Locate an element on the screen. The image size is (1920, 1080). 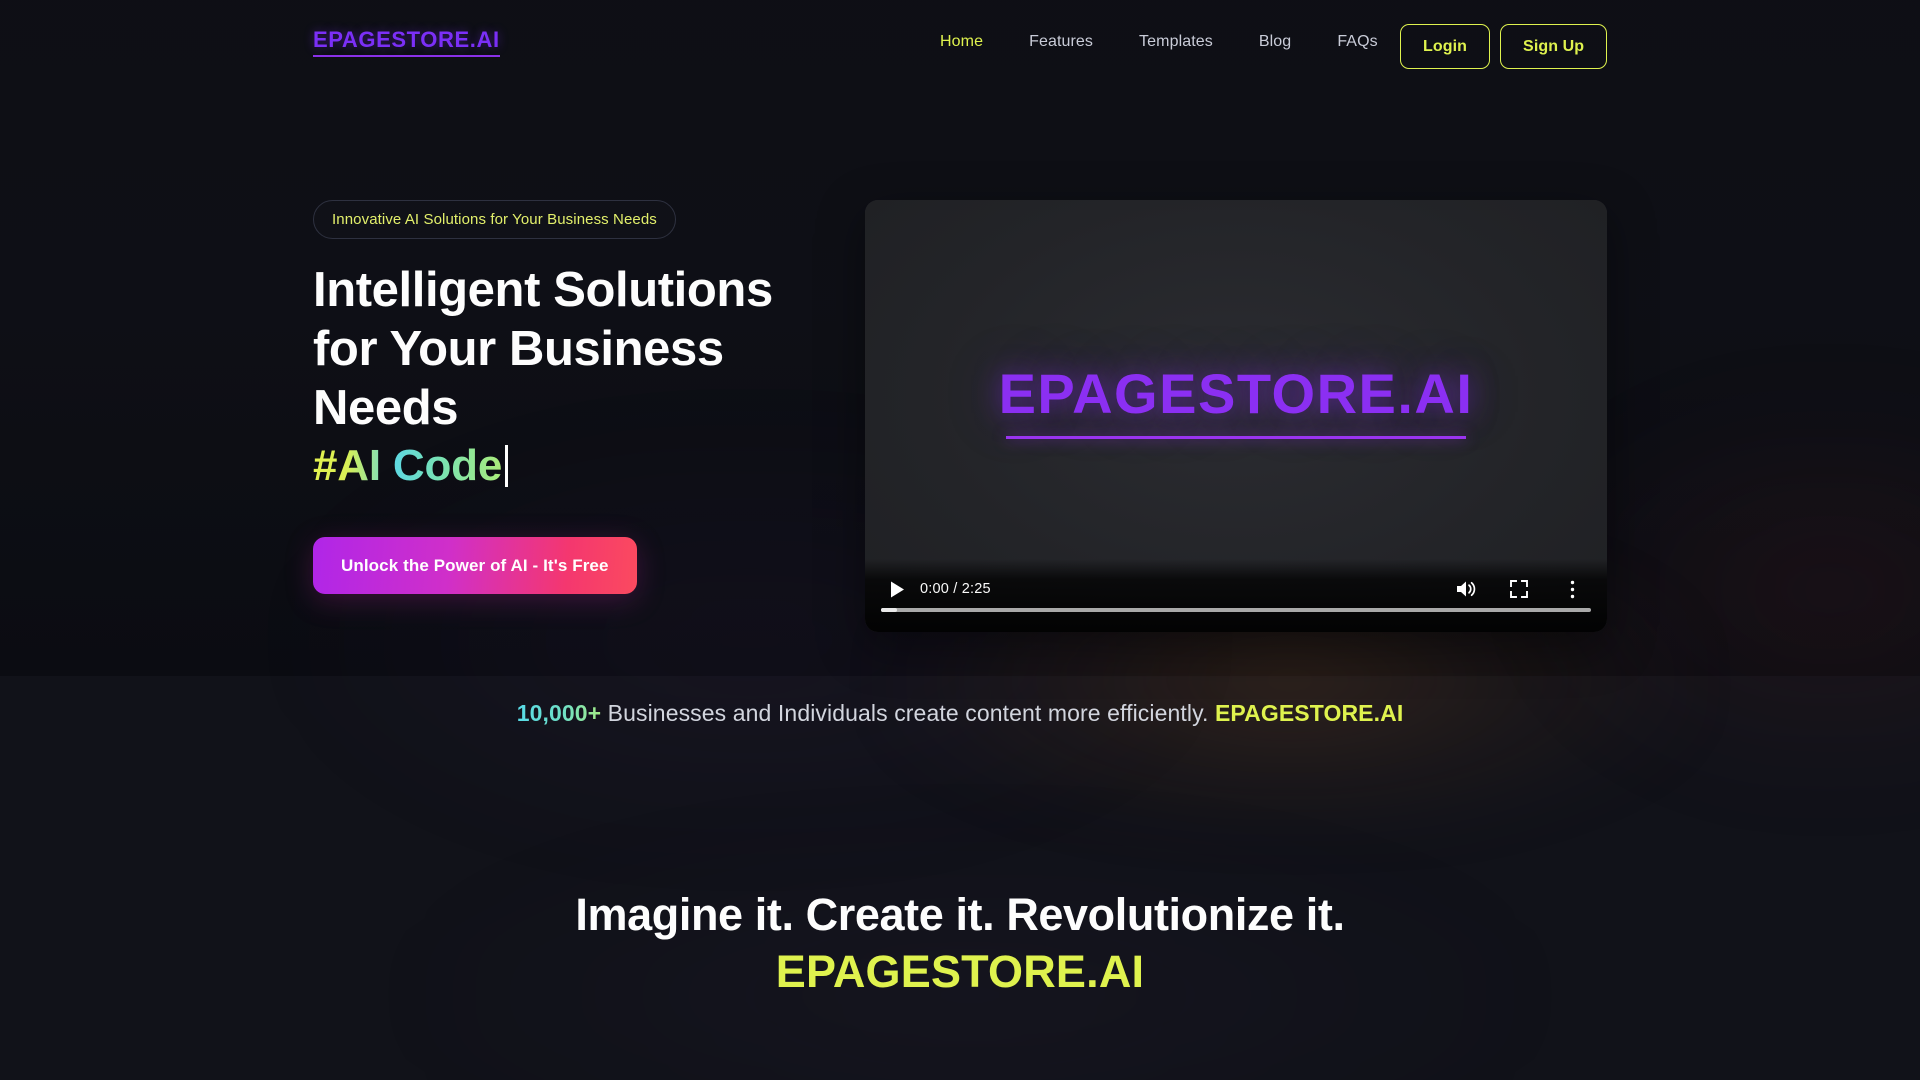
video-time-display: 0:00 / 2:25 is located at coordinates (955, 589).